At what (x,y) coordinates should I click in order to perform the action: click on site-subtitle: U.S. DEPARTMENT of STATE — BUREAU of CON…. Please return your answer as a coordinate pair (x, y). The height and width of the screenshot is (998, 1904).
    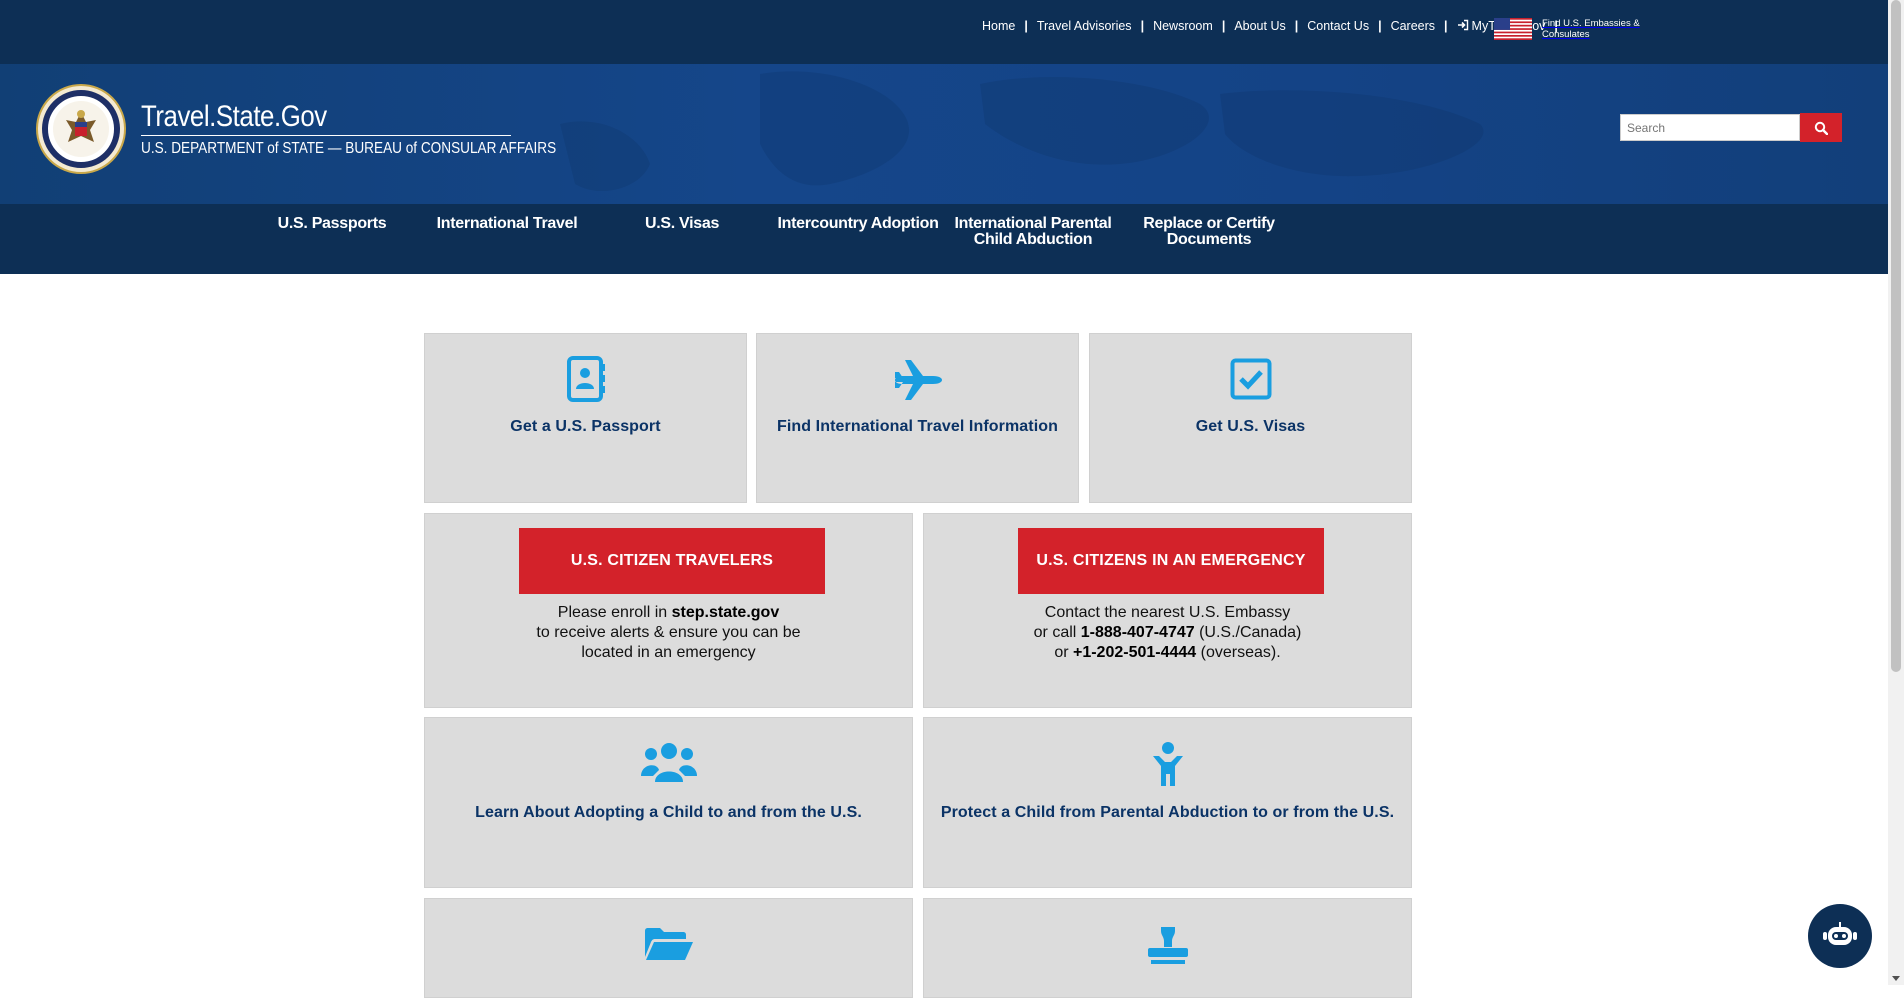
    Looking at the image, I should click on (349, 148).